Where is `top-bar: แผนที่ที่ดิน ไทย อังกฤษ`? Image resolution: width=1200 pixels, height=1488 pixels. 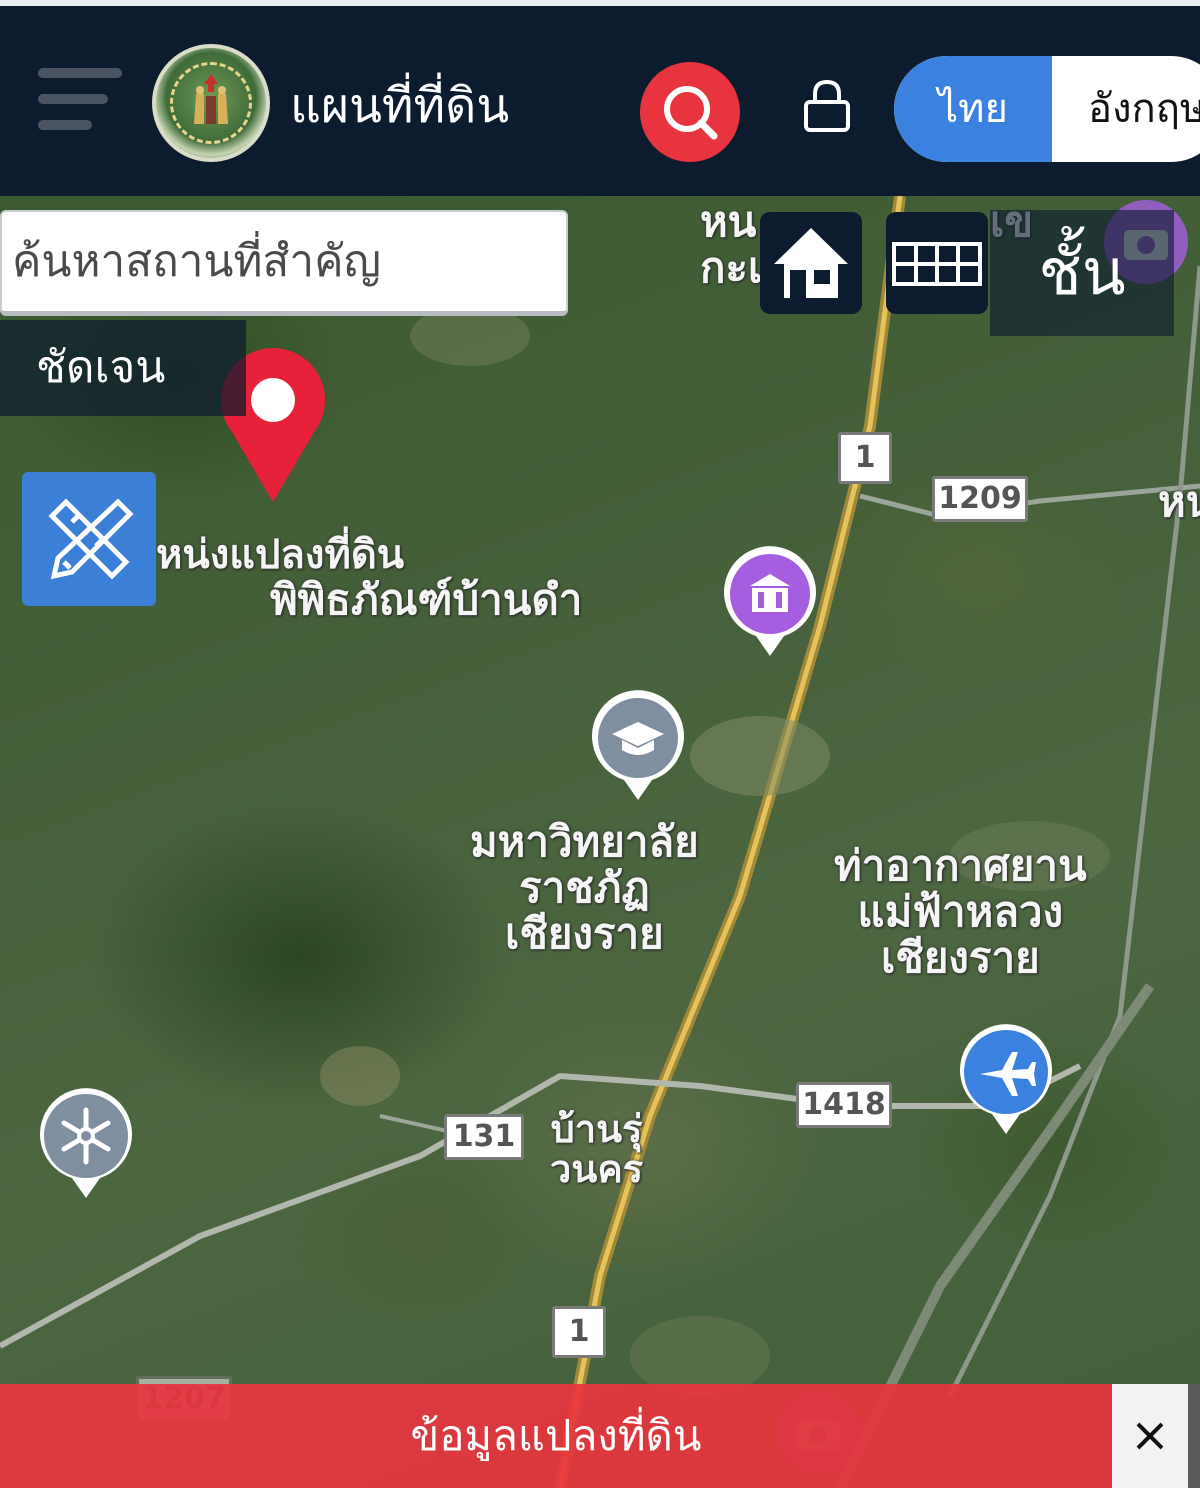
top-bar: แผนที่ที่ดิน ไทย อังกฤษ is located at coordinates (600, 98).